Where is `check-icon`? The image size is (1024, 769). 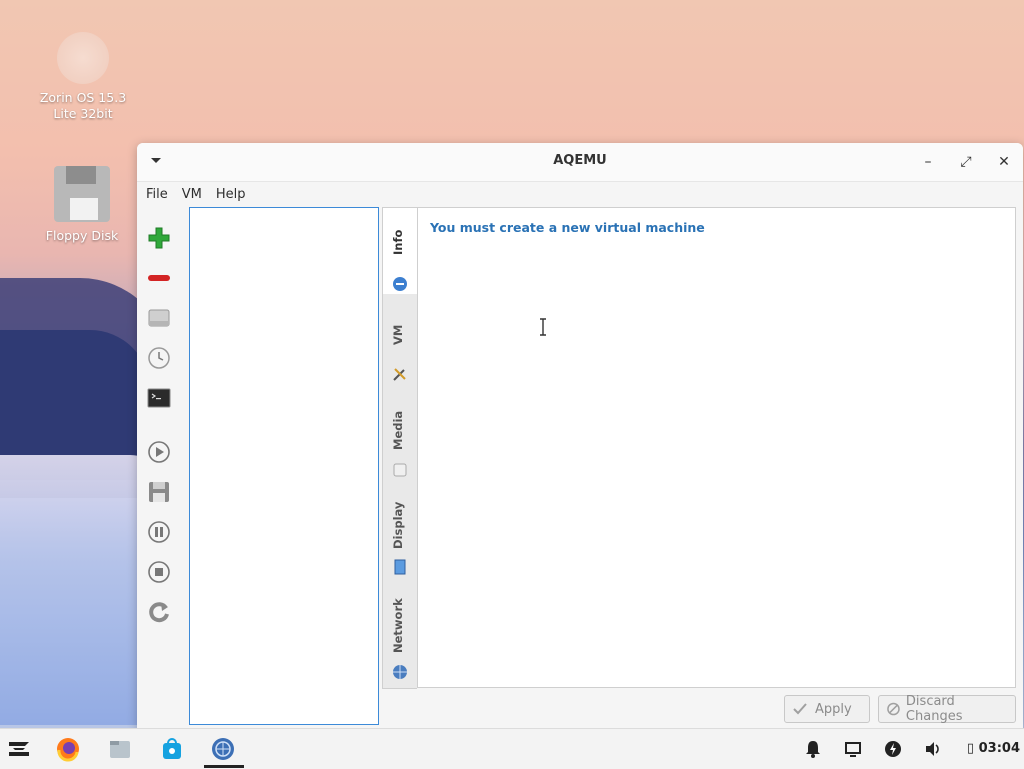 check-icon is located at coordinates (800, 709).